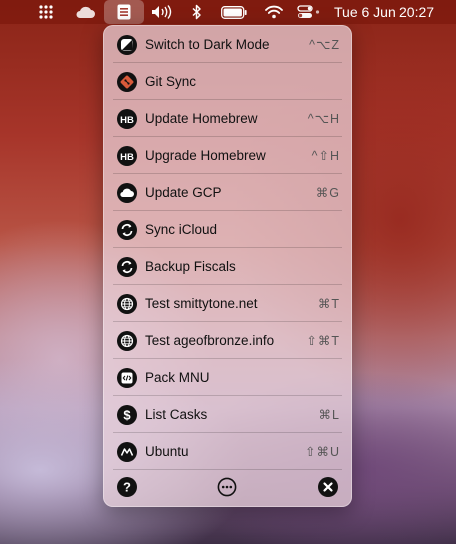  I want to click on menu-item-update-gcp: Update GCP ⌘G, so click(227, 192).